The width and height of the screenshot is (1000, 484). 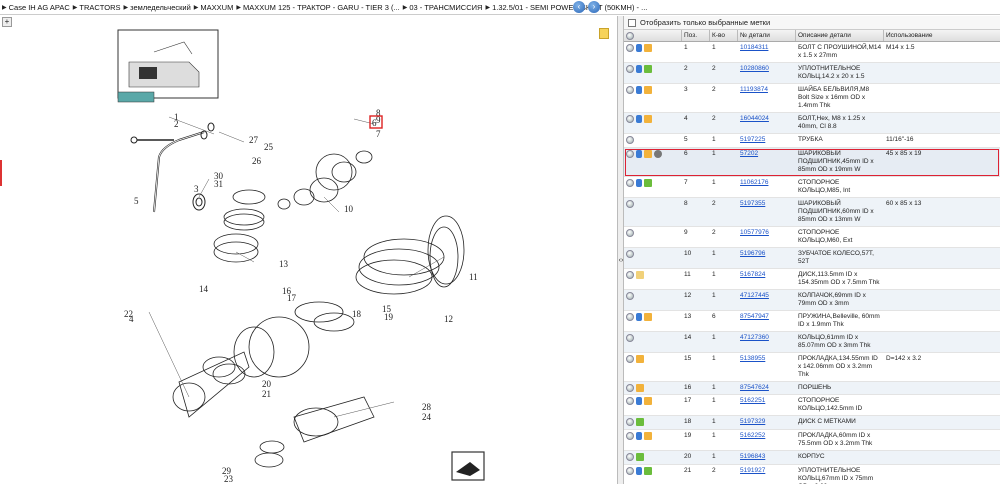 I want to click on row-part-number-value: 11062176, so click(x=754, y=182).